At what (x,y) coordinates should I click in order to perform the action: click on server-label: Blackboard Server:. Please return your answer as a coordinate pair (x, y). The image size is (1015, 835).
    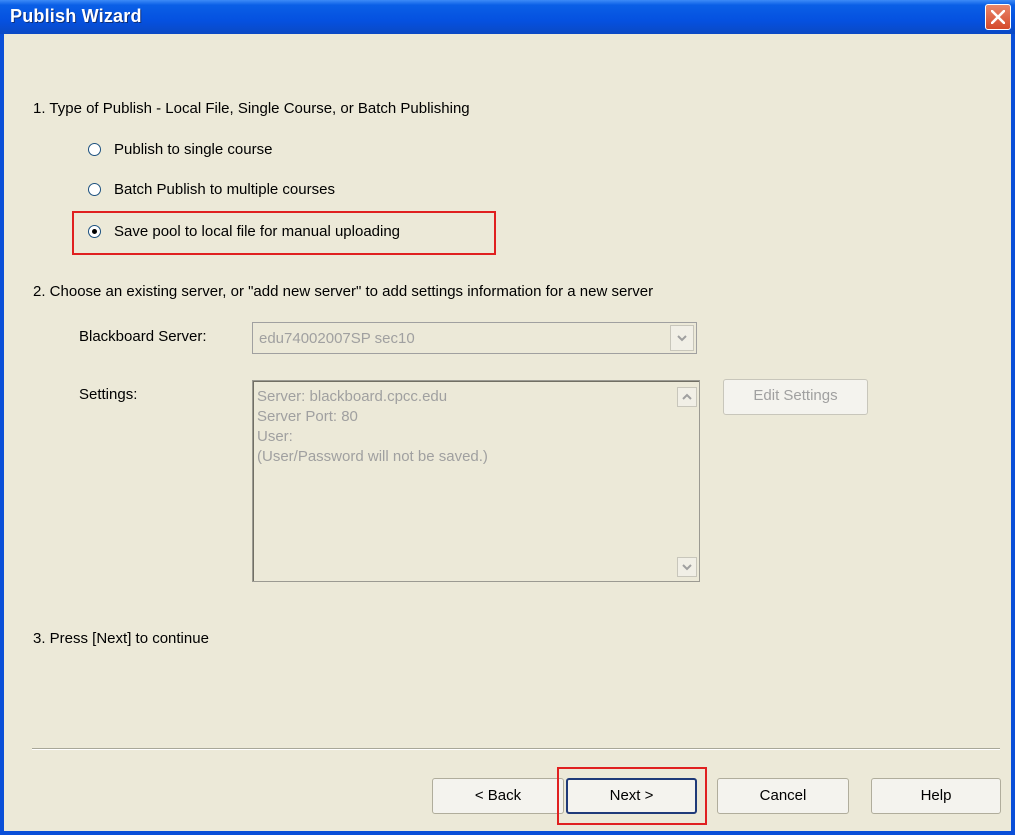
    Looking at the image, I should click on (143, 336).